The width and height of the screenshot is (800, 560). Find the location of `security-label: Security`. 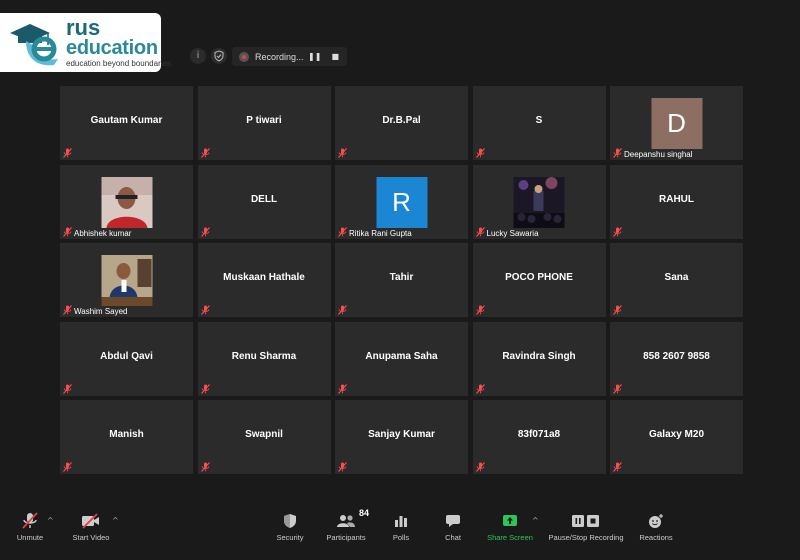

security-label: Security is located at coordinates (290, 537).